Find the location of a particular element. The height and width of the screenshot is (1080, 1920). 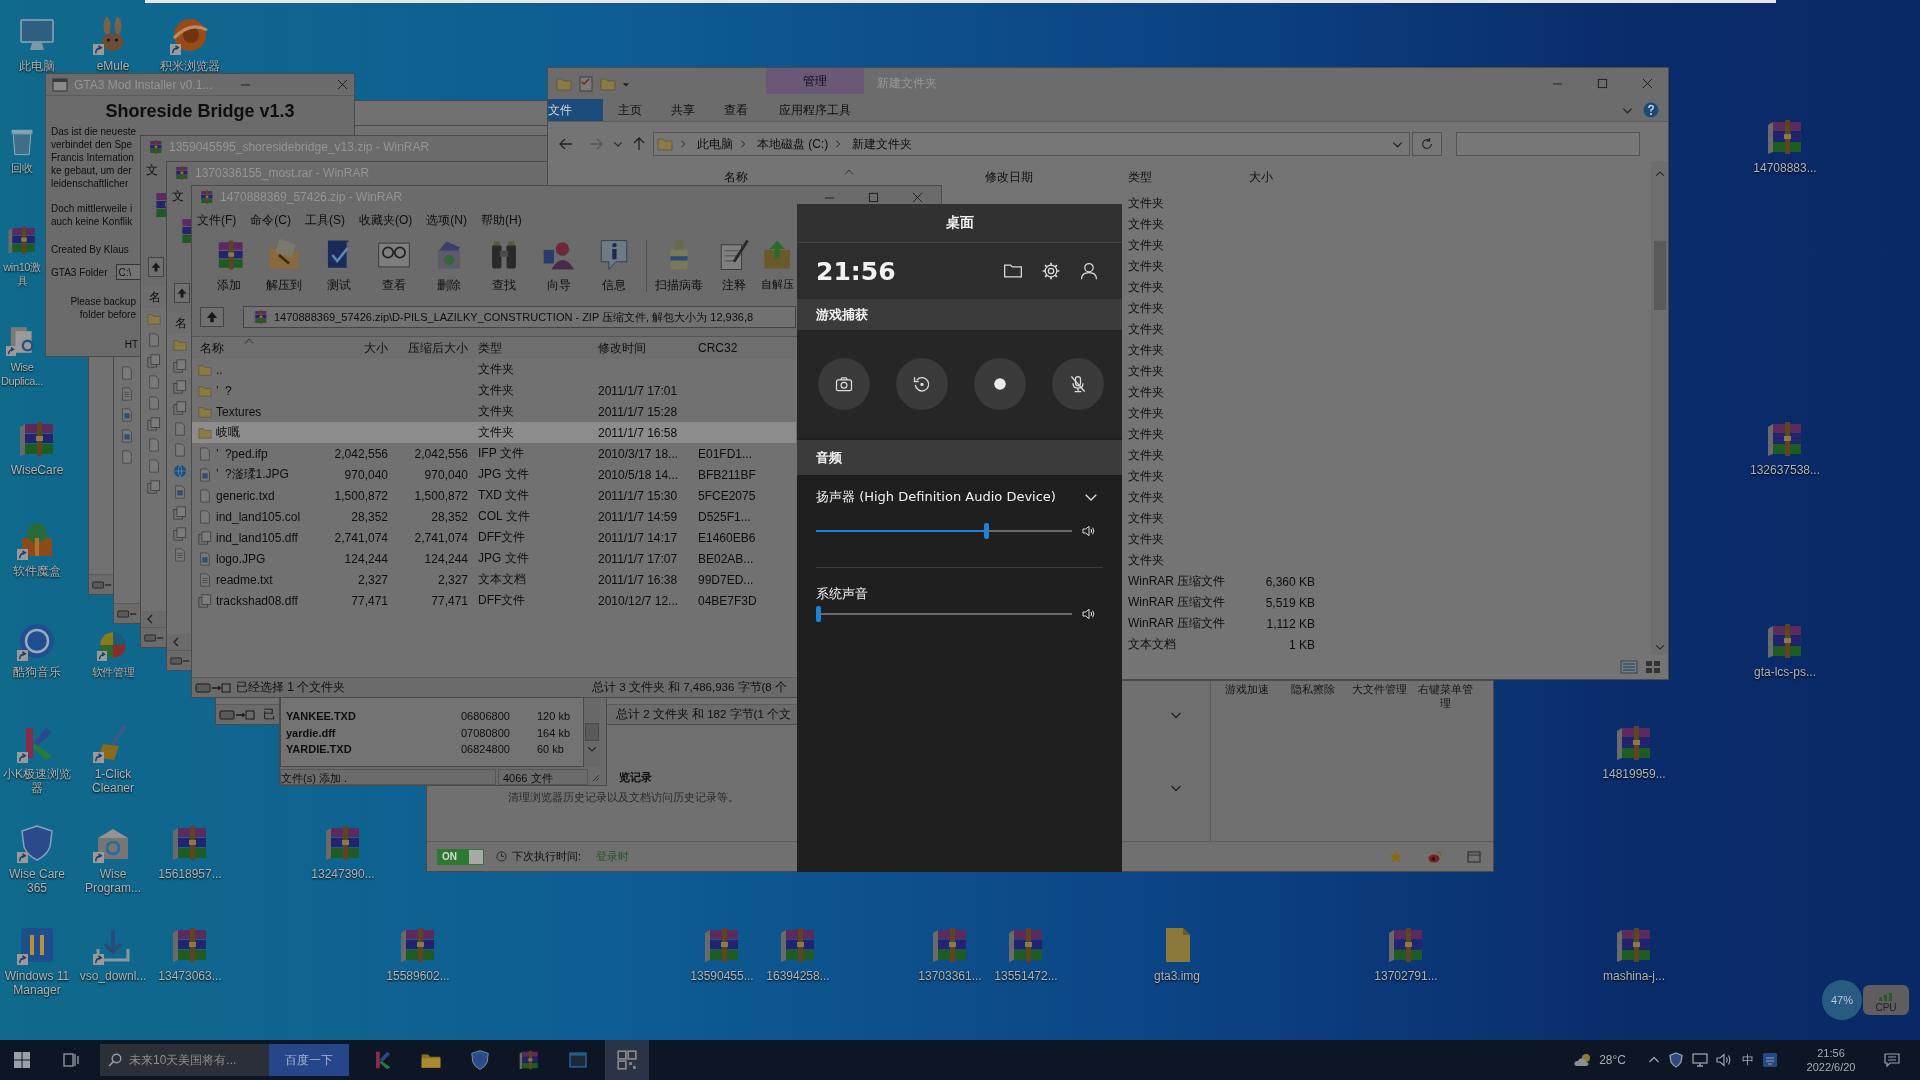

ribbon-tab: 主页 is located at coordinates (629, 110).